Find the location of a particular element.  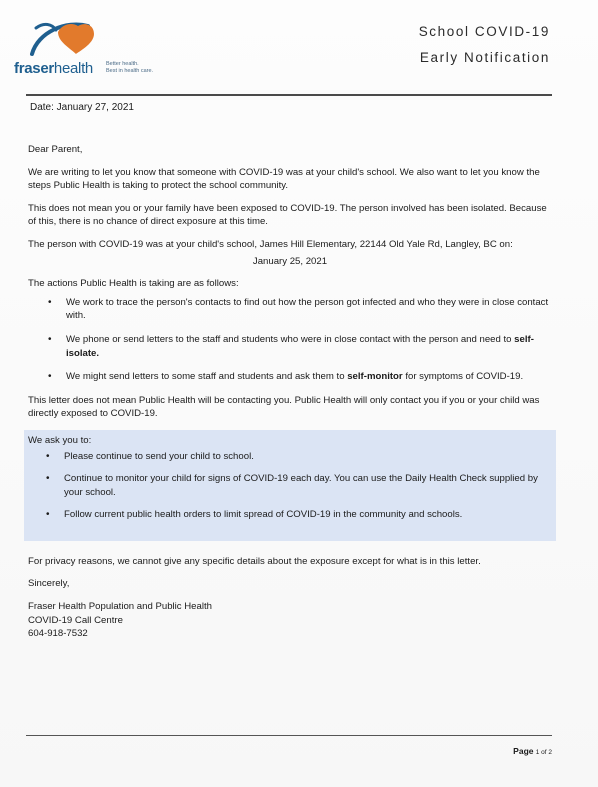

signature-line: COVID-19 Call Centre is located at coordinates (75, 620).